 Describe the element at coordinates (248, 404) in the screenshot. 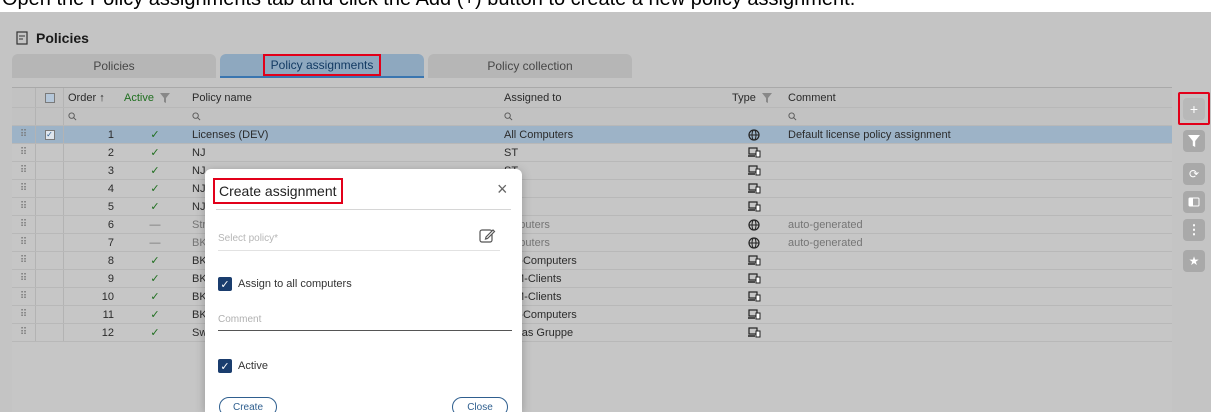

I see `create-button: Create` at that location.